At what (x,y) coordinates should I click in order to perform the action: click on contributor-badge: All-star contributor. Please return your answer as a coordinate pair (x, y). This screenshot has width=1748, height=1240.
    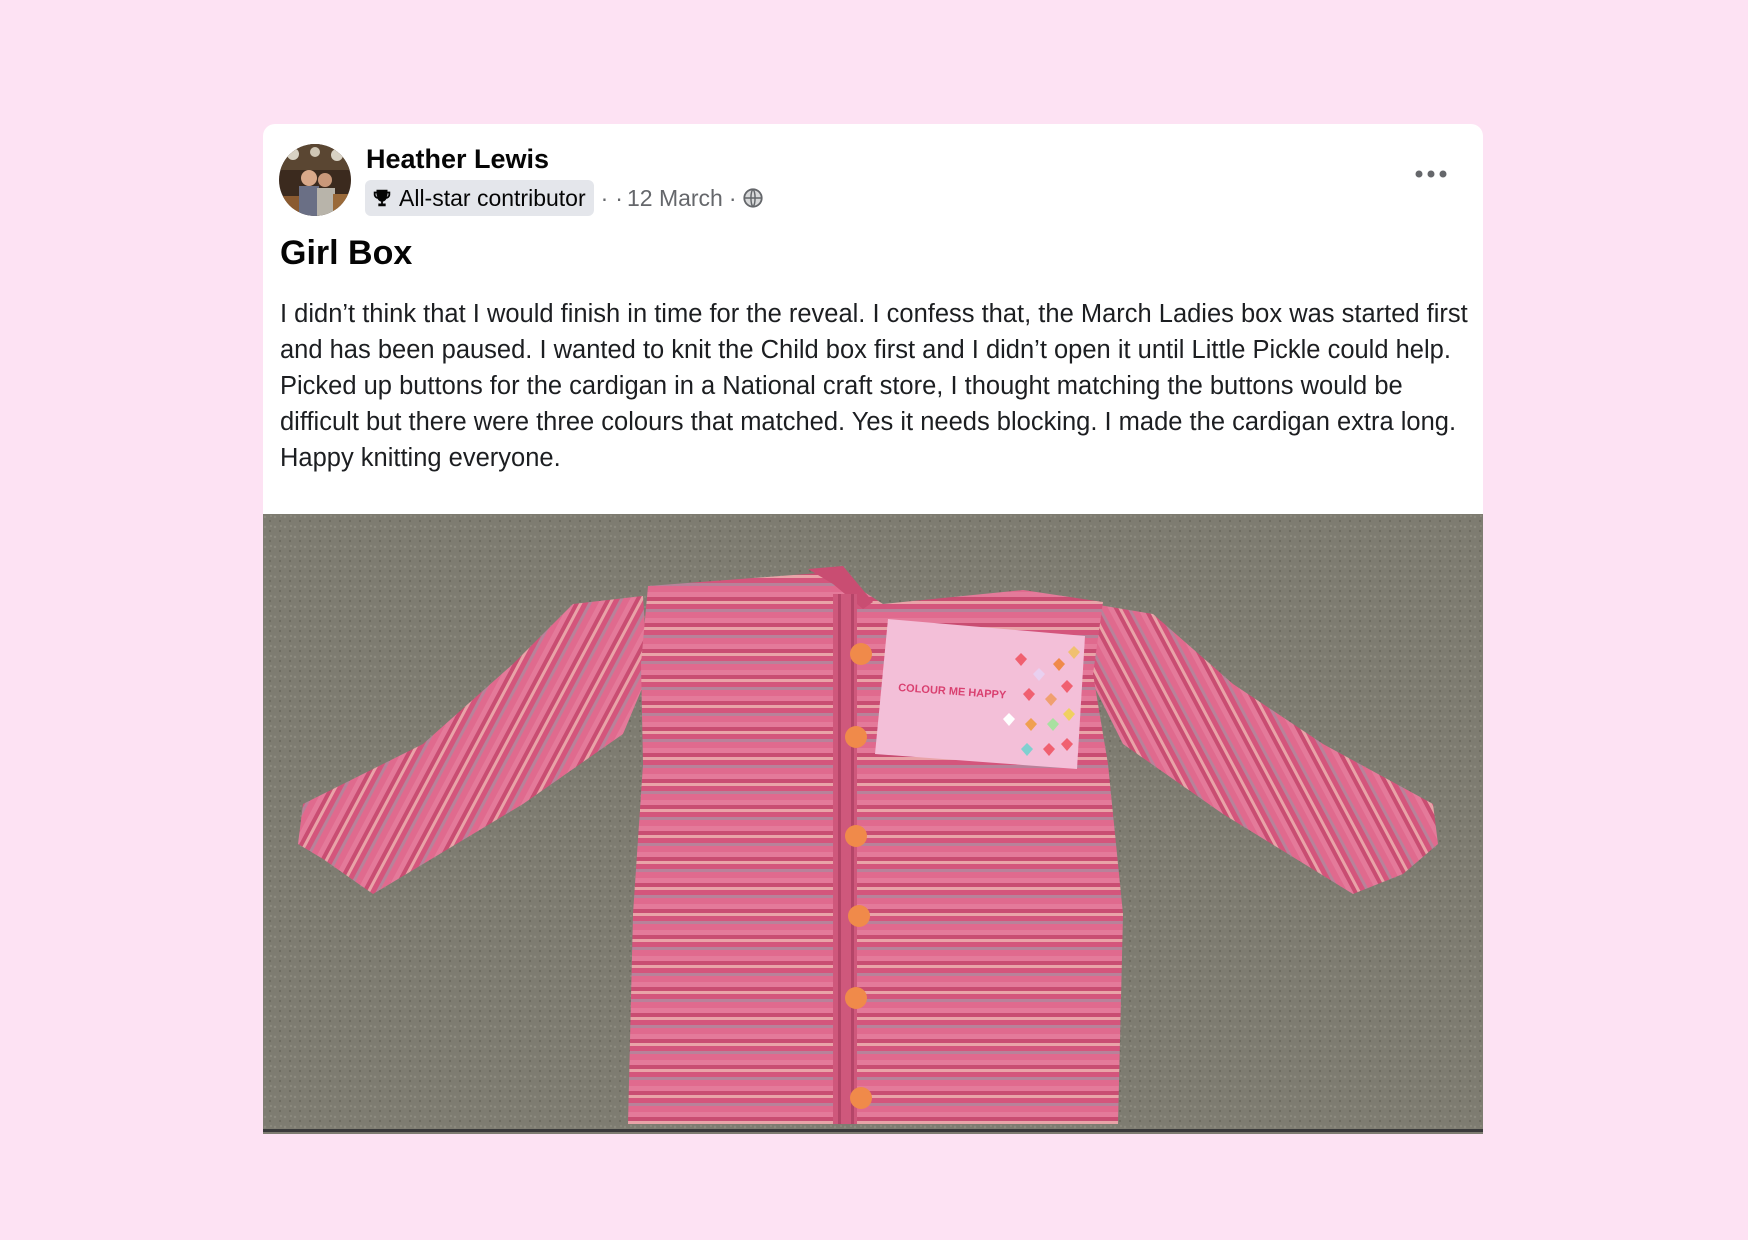
    Looking at the image, I should click on (479, 198).